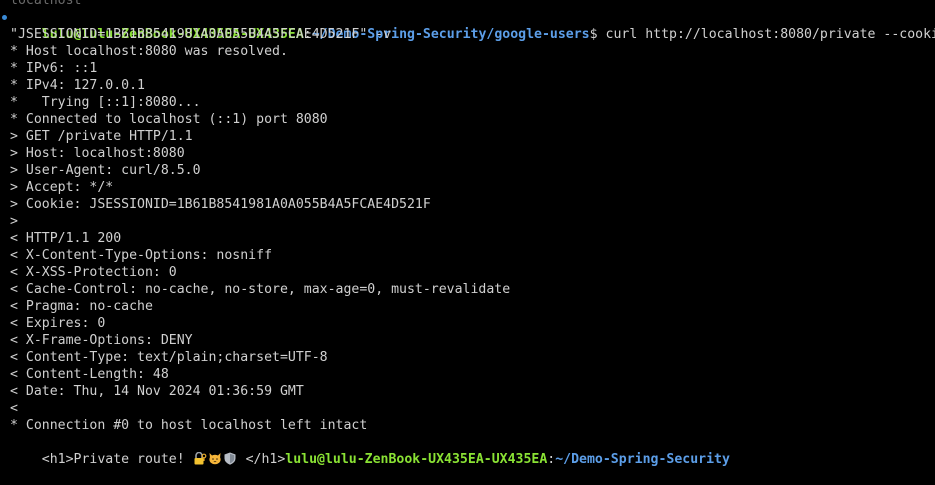 Image resolution: width=935 pixels, height=485 pixels. What do you see at coordinates (4, 17) in the screenshot?
I see `prompt-marker-icon` at bounding box center [4, 17].